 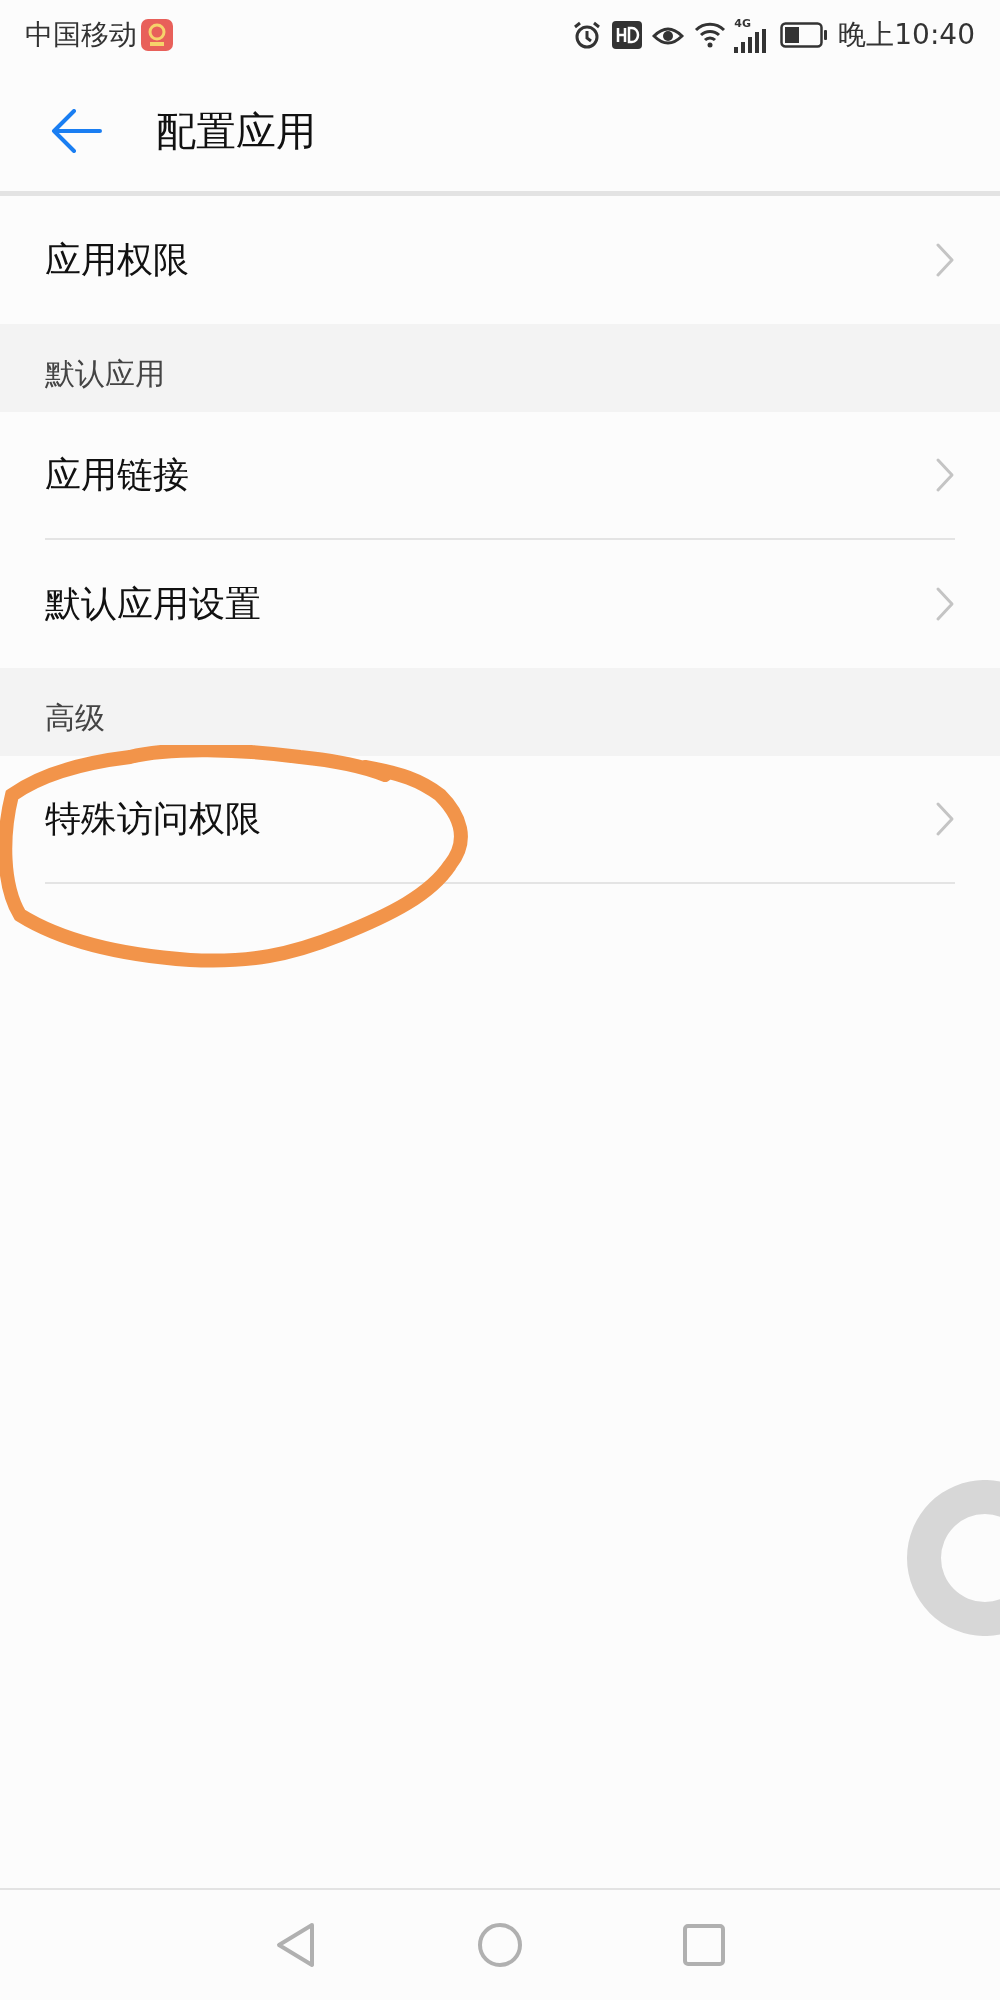 What do you see at coordinates (105, 374) in the screenshot?
I see `section-header: 默认应用` at bounding box center [105, 374].